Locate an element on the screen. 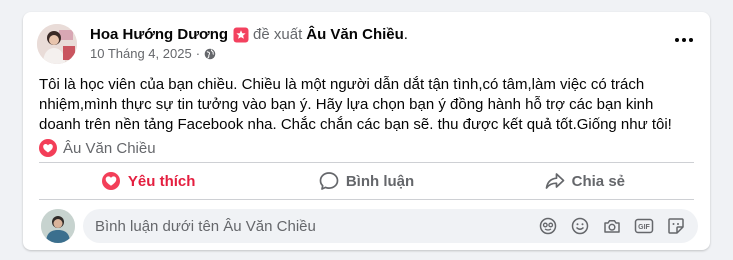  header-period: . is located at coordinates (405, 34).